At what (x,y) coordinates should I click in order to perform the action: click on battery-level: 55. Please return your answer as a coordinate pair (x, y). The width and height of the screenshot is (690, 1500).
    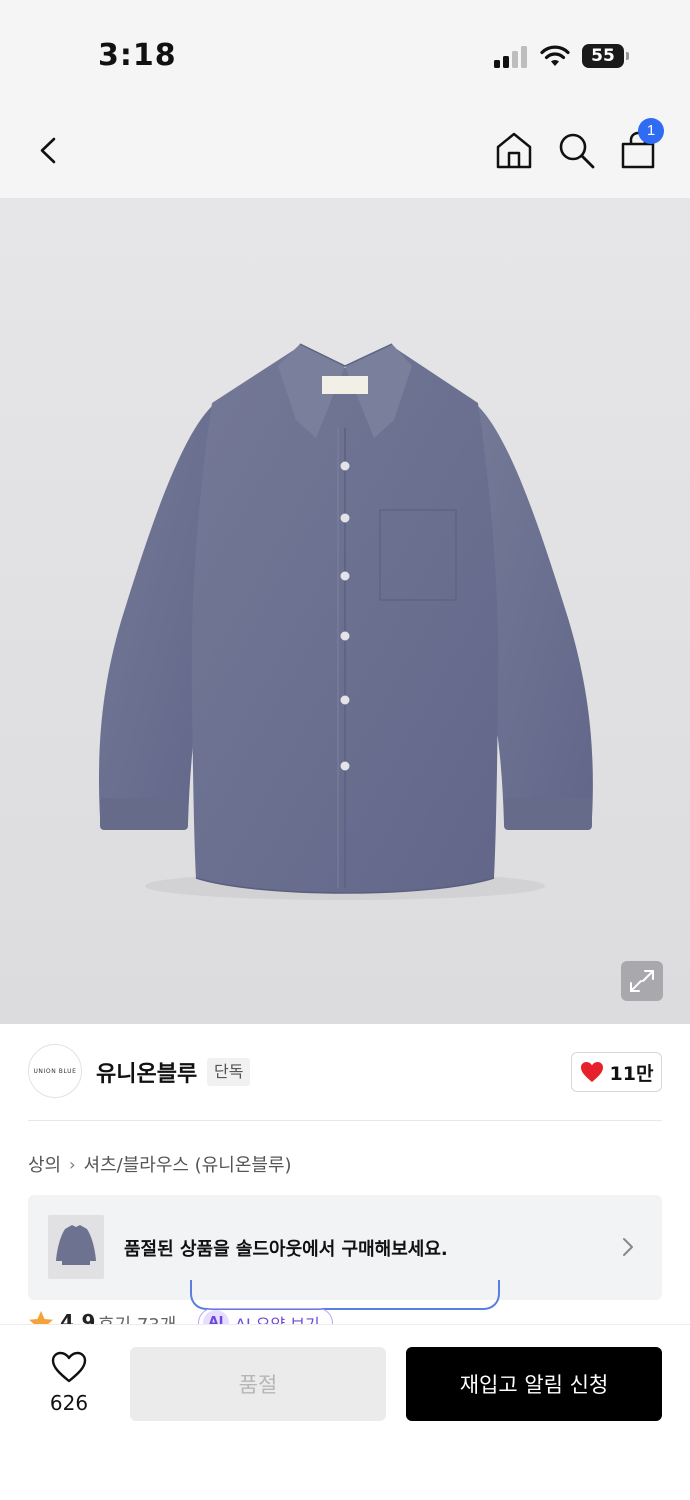
    Looking at the image, I should click on (603, 56).